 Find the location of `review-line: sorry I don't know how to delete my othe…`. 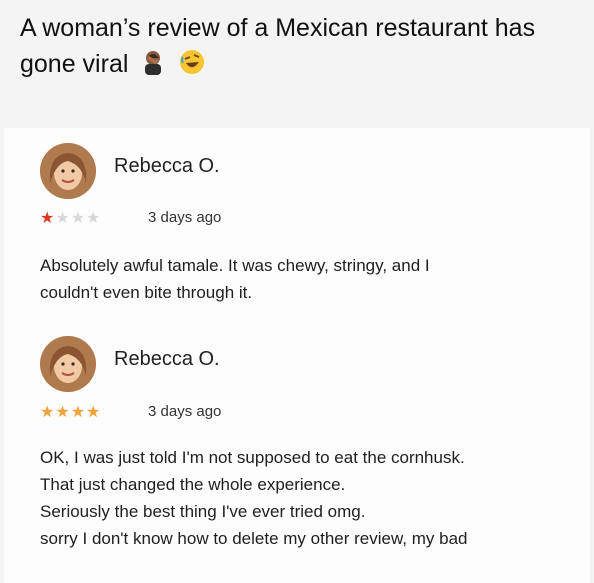

review-line: sorry I don't know how to delete my othe… is located at coordinates (254, 538).